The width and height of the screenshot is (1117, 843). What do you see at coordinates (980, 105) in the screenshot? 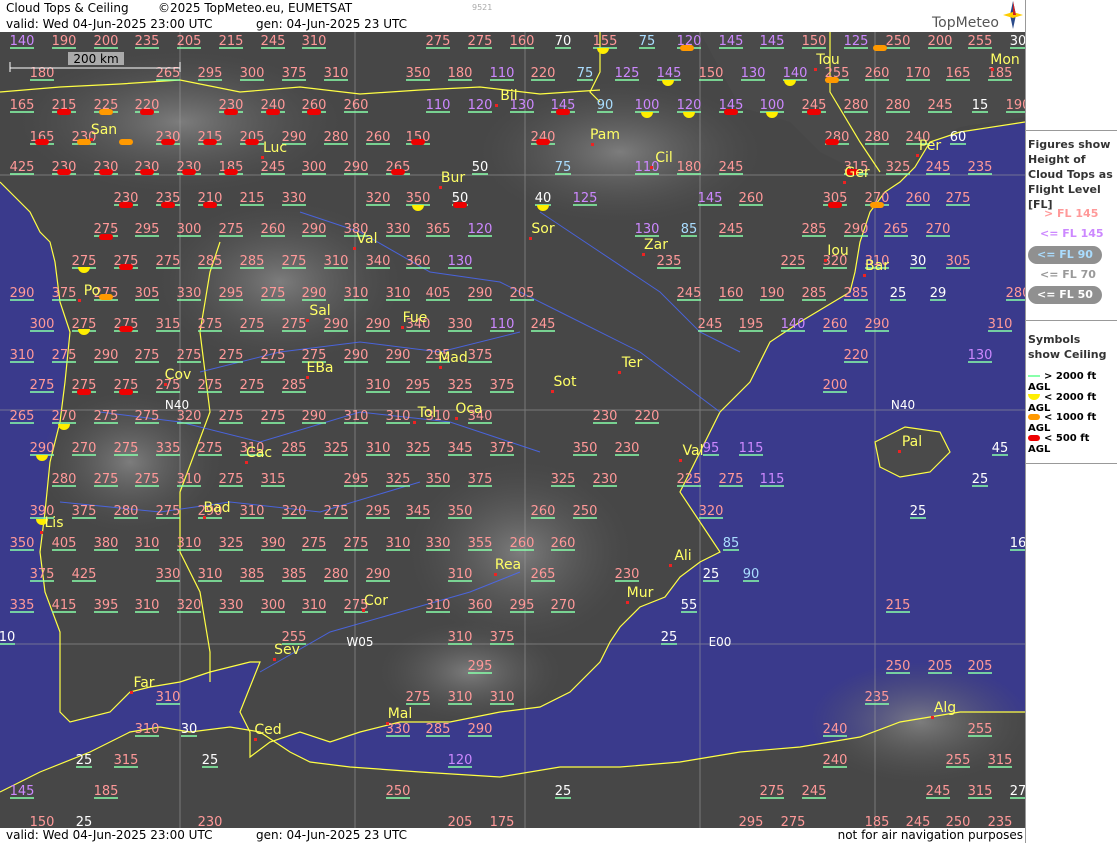
I see `cloud-top-figure: 15` at bounding box center [980, 105].